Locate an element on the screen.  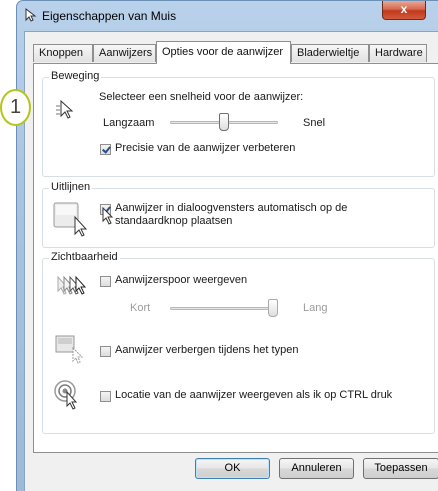
tab-hardware: Hardware is located at coordinates (398, 53).